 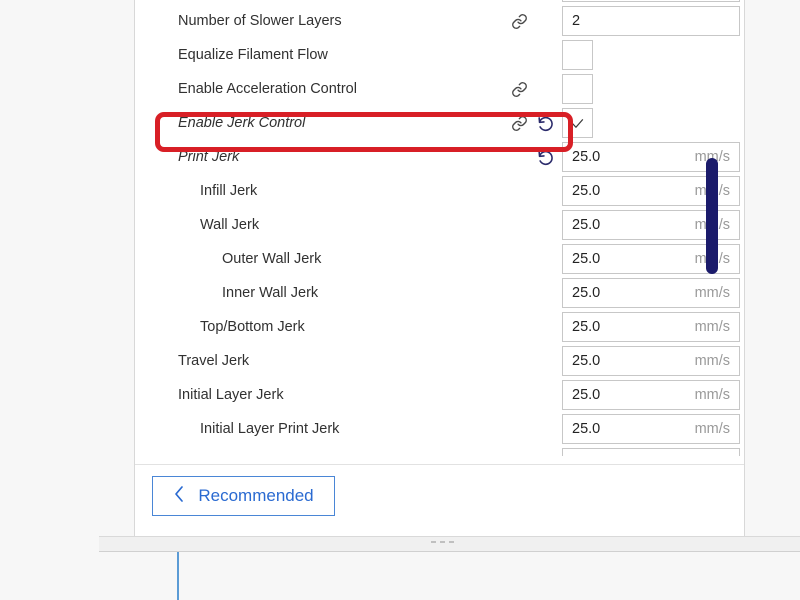 I want to click on setting-label: Inner Wall Jerk, so click(x=270, y=293).